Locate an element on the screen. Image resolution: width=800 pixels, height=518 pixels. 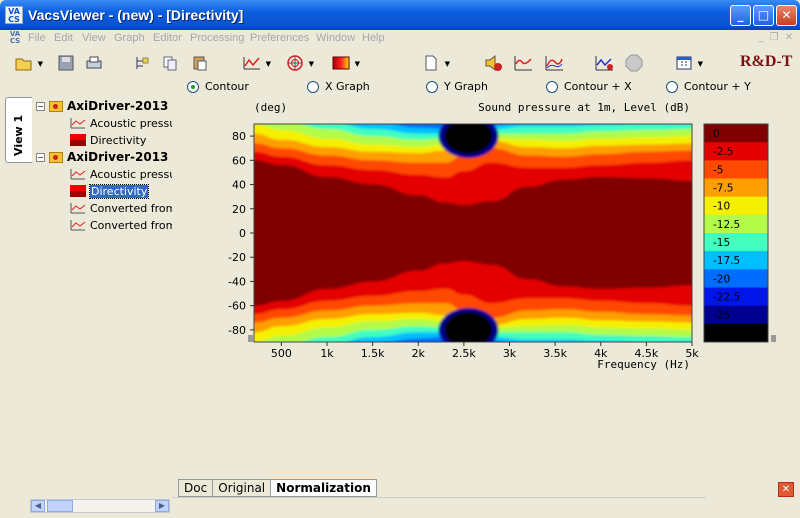
radio-label: Contour + X is located at coordinates (598, 86).